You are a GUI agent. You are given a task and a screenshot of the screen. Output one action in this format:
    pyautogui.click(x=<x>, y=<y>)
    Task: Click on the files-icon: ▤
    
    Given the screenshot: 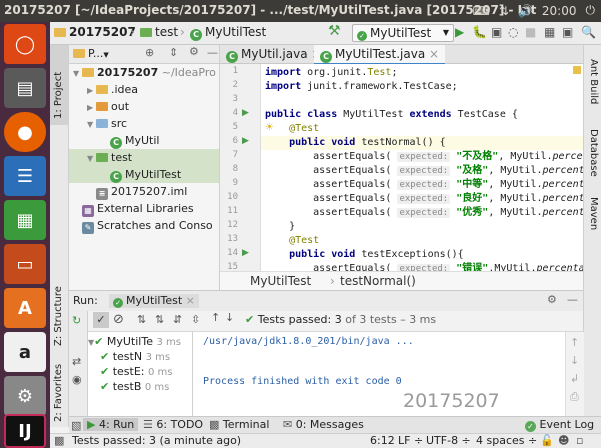 What is the action you would take?
    pyautogui.click(x=25, y=88)
    